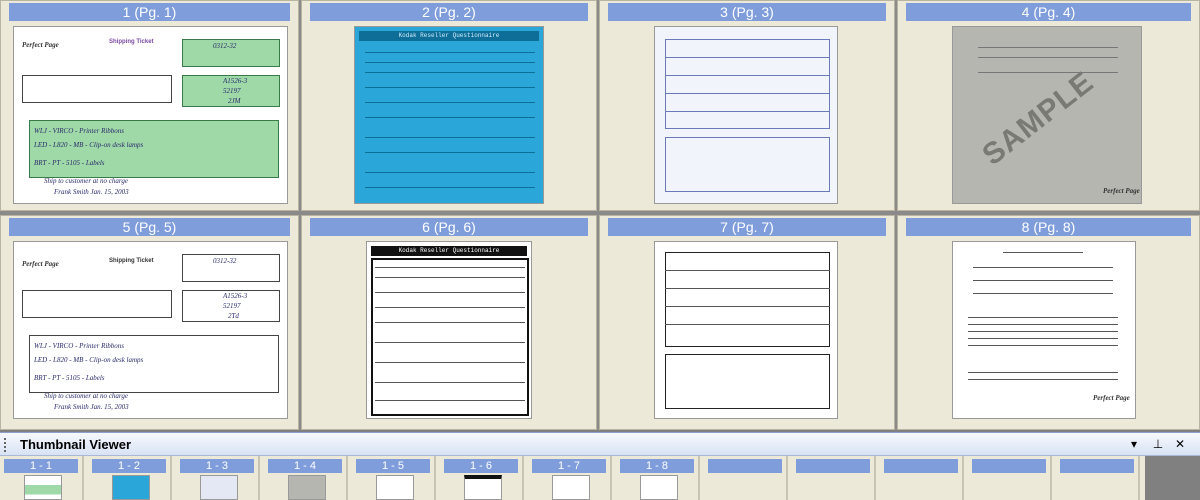 The height and width of the screenshot is (500, 1200). I want to click on page-label: 8 (Pg. 8), so click(1048, 227).